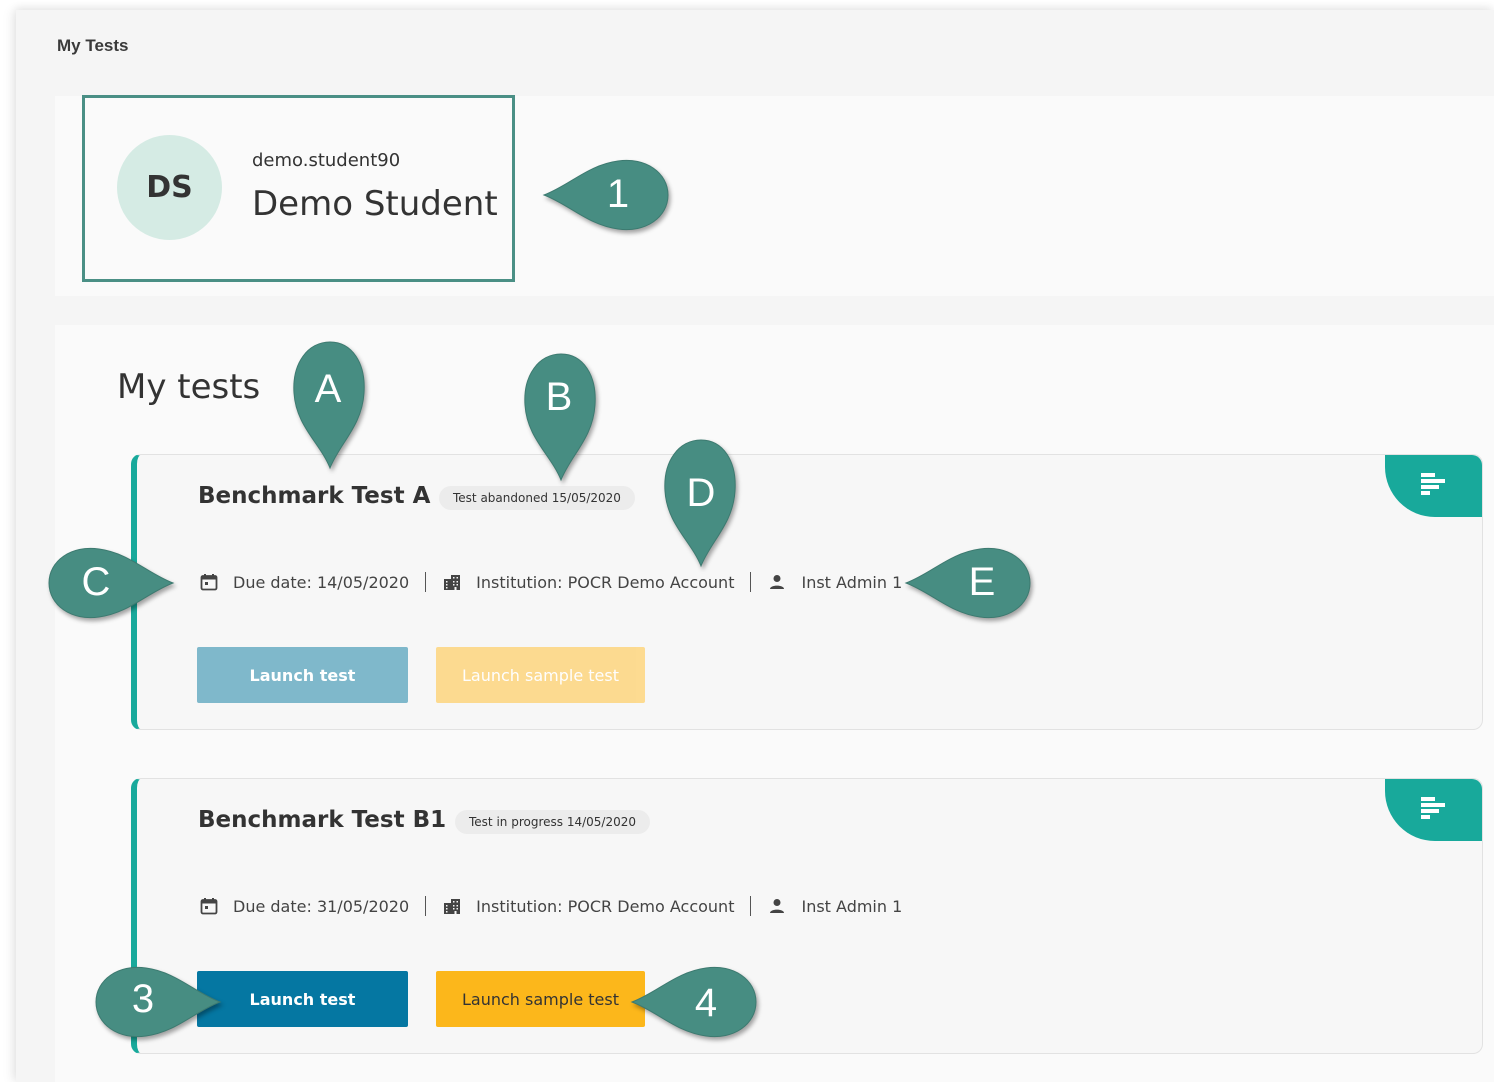  Describe the element at coordinates (322, 820) in the screenshot. I see `test-title: Benchmark Test B1` at that location.